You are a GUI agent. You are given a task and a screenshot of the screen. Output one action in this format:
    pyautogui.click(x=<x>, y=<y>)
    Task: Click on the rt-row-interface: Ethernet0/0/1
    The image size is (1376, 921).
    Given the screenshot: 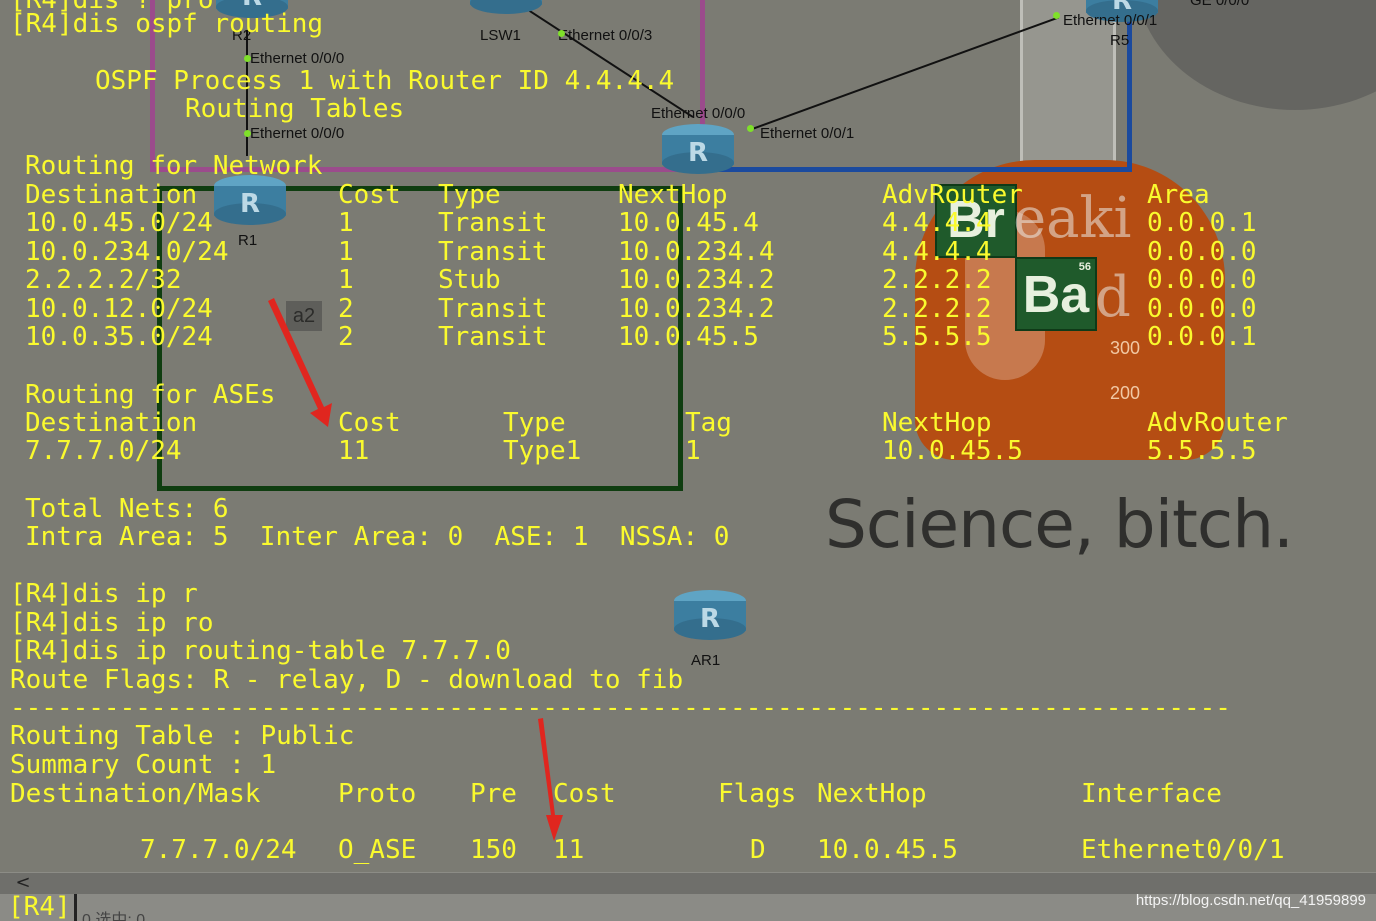 What is the action you would take?
    pyautogui.click(x=1183, y=850)
    